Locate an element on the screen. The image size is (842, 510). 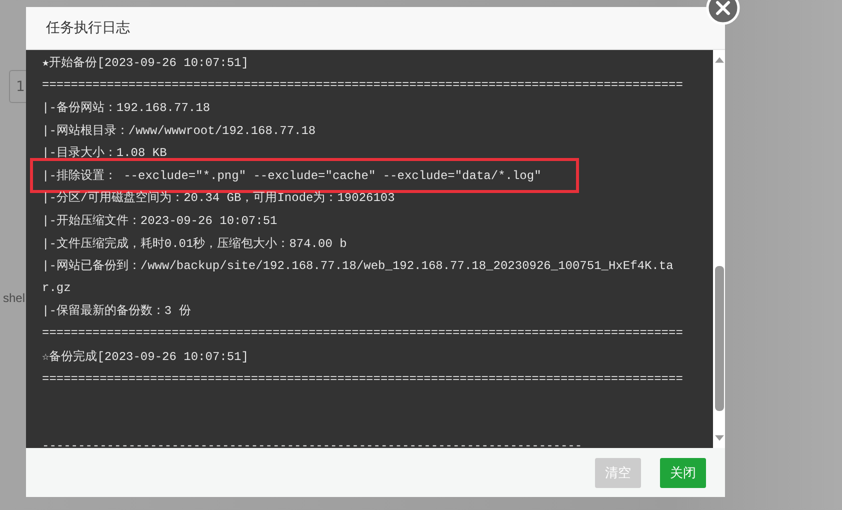
page-label: shel is located at coordinates (14, 298).